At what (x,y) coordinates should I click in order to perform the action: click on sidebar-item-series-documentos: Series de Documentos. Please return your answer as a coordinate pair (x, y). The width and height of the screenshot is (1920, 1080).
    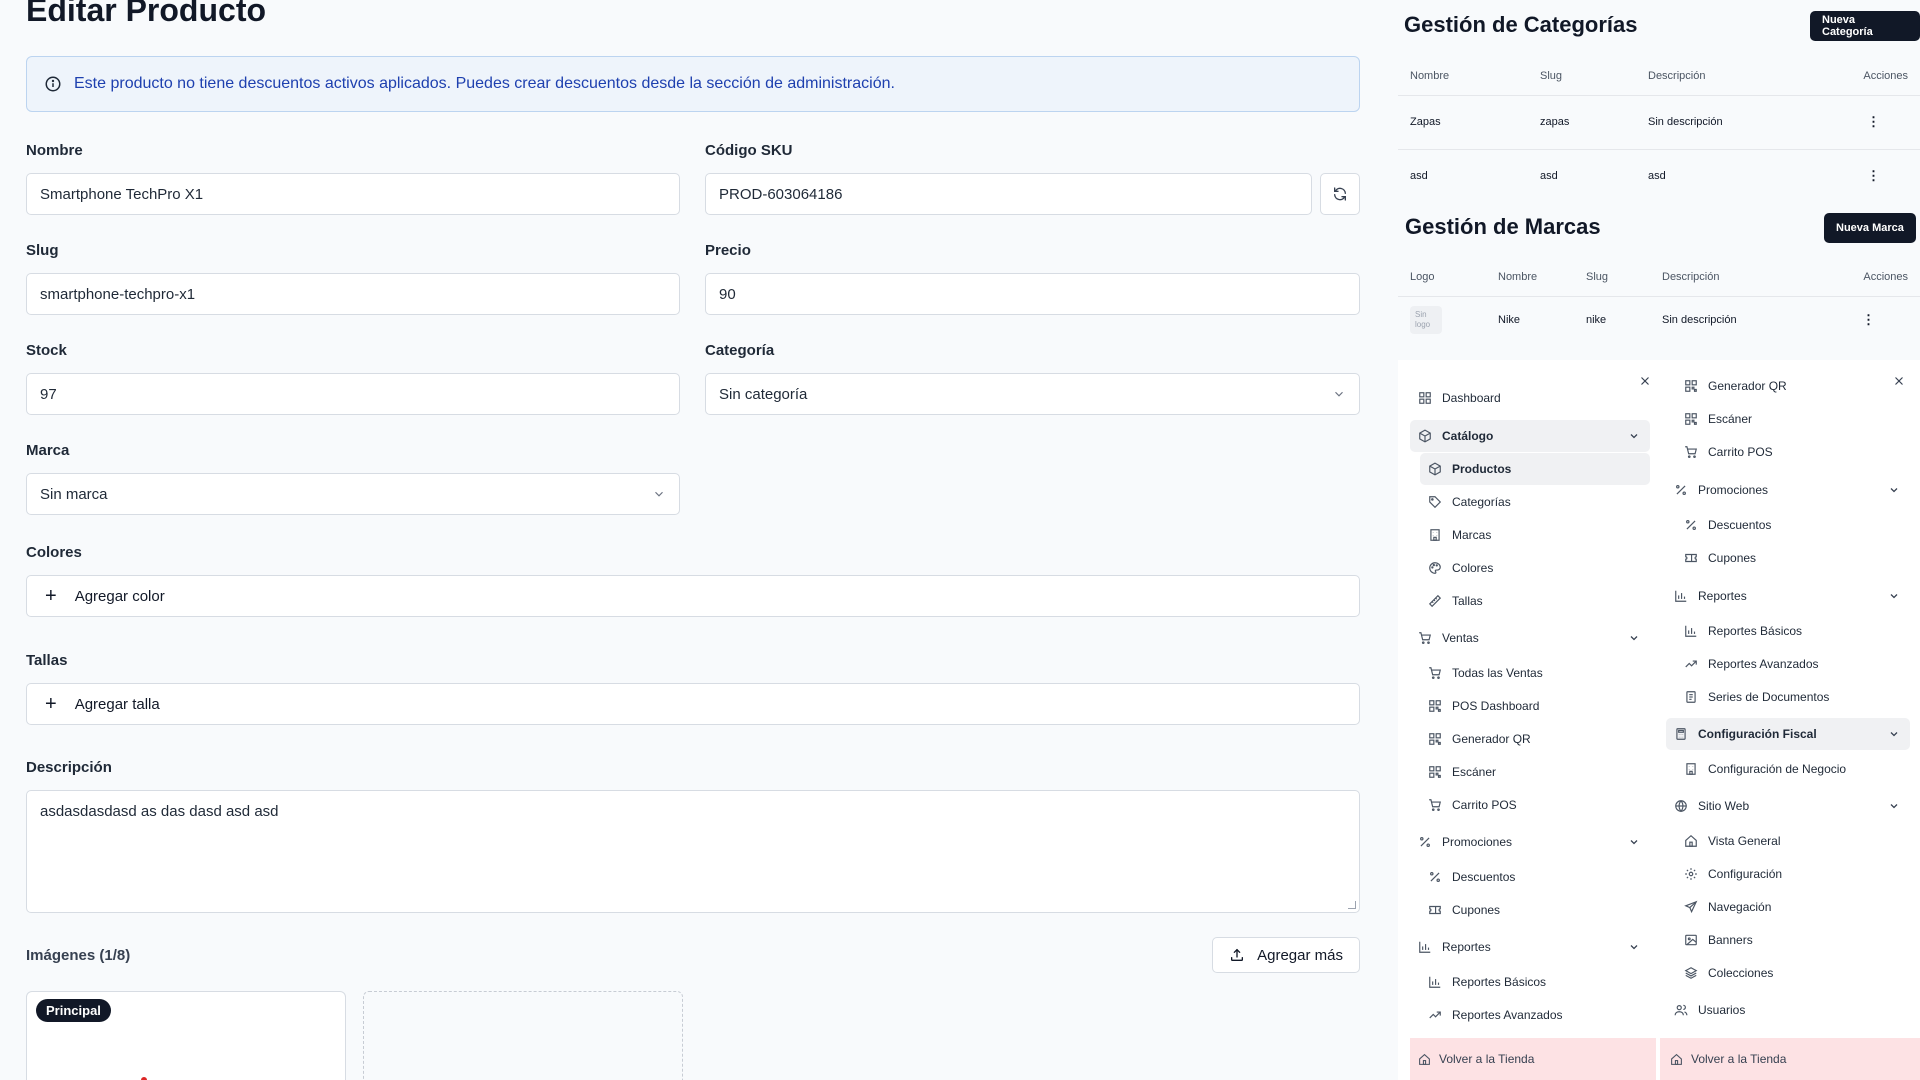
    Looking at the image, I should click on (1793, 697).